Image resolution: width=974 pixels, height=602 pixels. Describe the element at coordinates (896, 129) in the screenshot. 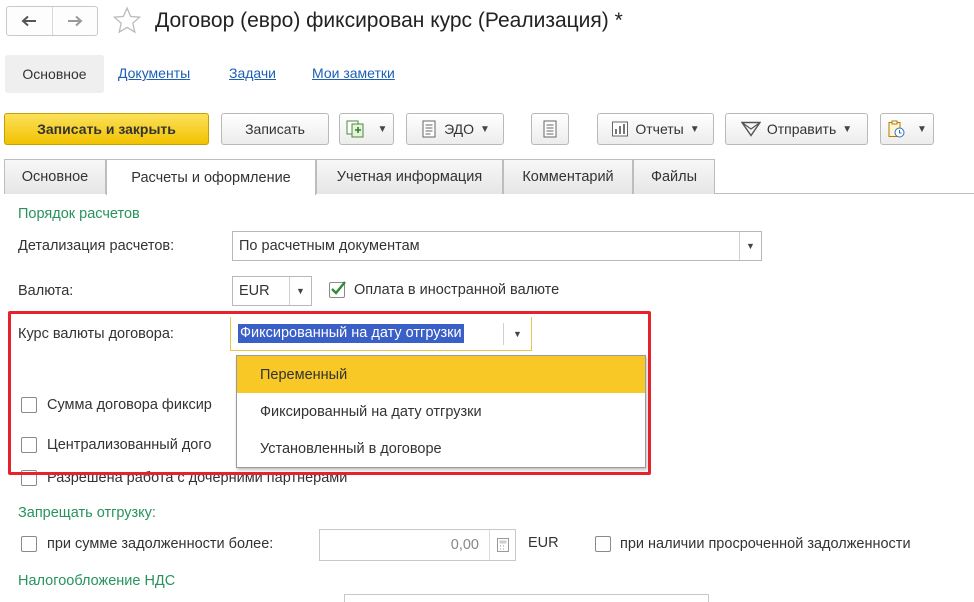

I see `clipboard-clock-icon` at that location.